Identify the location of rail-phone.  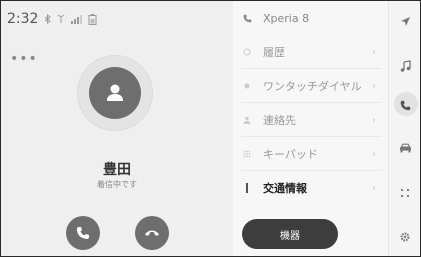
(404, 105).